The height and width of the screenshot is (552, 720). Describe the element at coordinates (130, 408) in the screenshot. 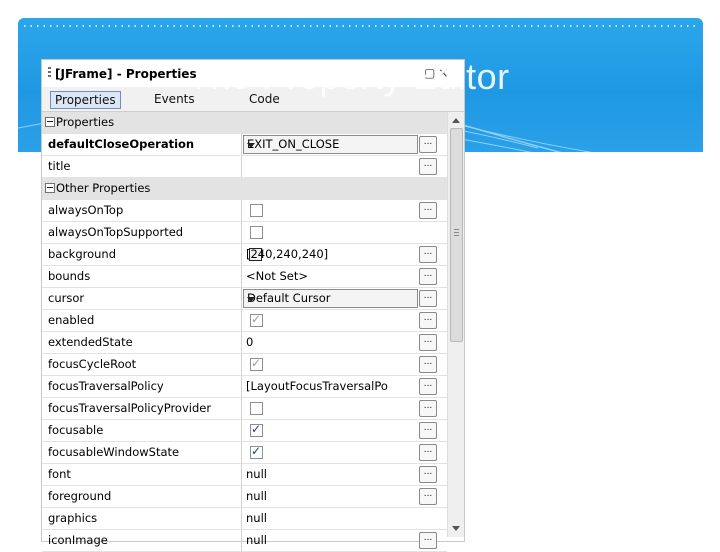

I see `property-name: focusTraversalPolicyProvider` at that location.